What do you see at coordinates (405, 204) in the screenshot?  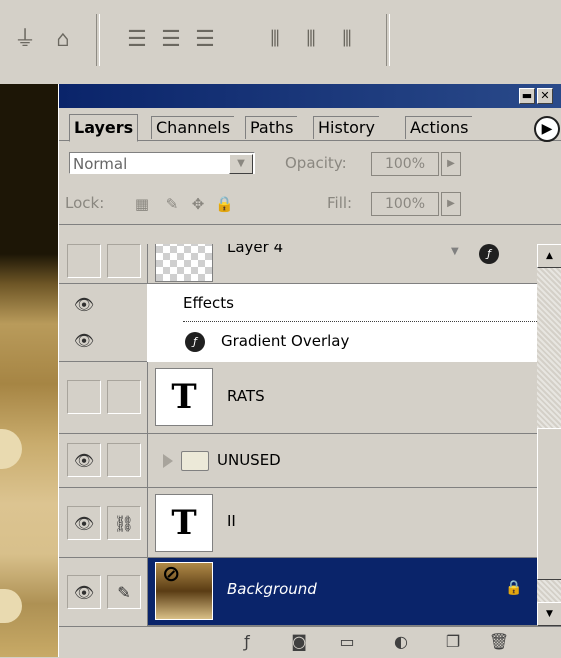 I see `fill-field: 100%` at bounding box center [405, 204].